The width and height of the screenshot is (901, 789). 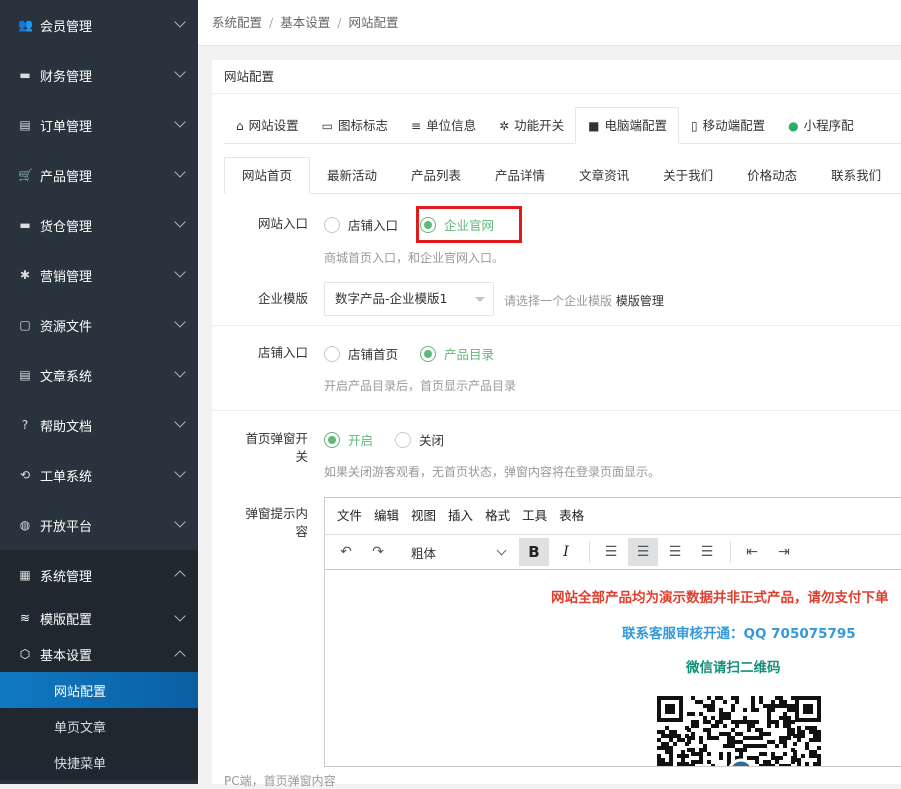 I want to click on page-tab: 联系我们, so click(x=856, y=176).